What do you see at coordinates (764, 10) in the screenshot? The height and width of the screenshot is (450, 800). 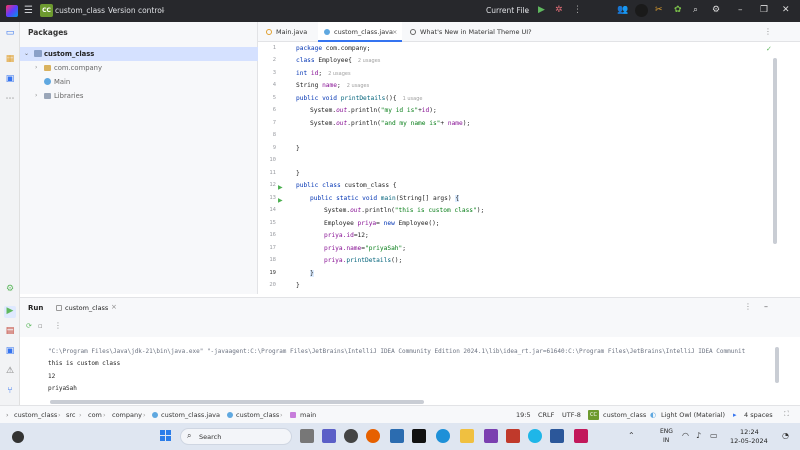 I see `restore-icon: ❐` at bounding box center [764, 10].